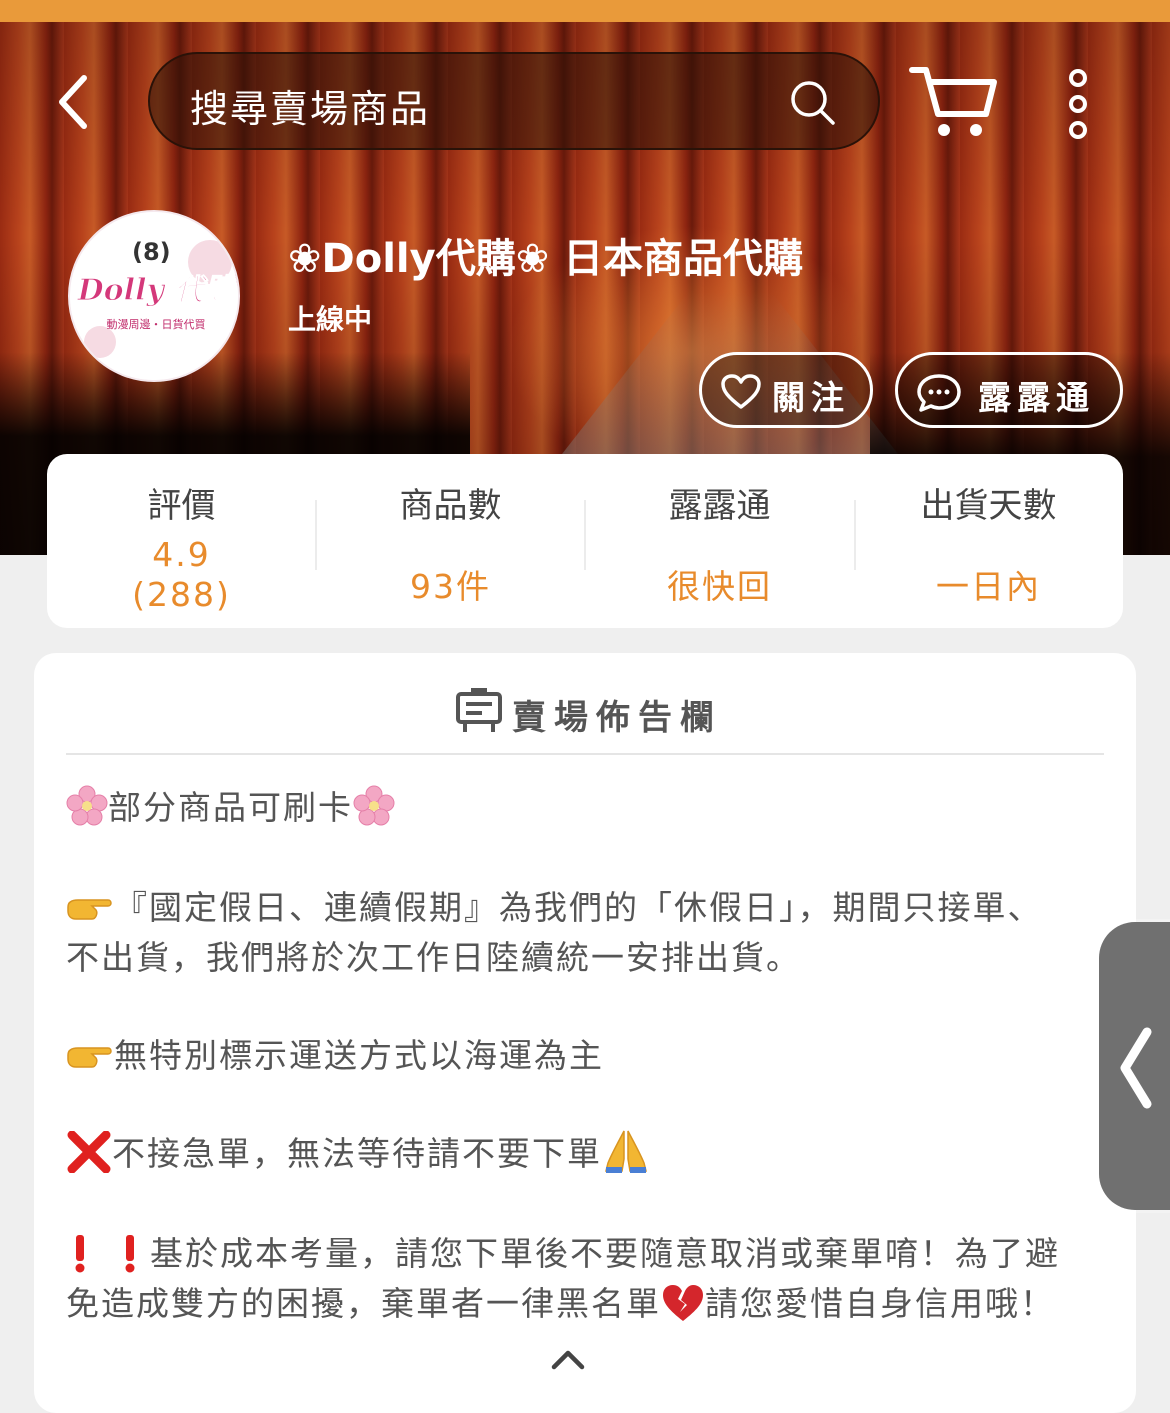 The image size is (1170, 1413). What do you see at coordinates (586, 805) in the screenshot?
I see `announcement-line: 部分商品可刷卡` at bounding box center [586, 805].